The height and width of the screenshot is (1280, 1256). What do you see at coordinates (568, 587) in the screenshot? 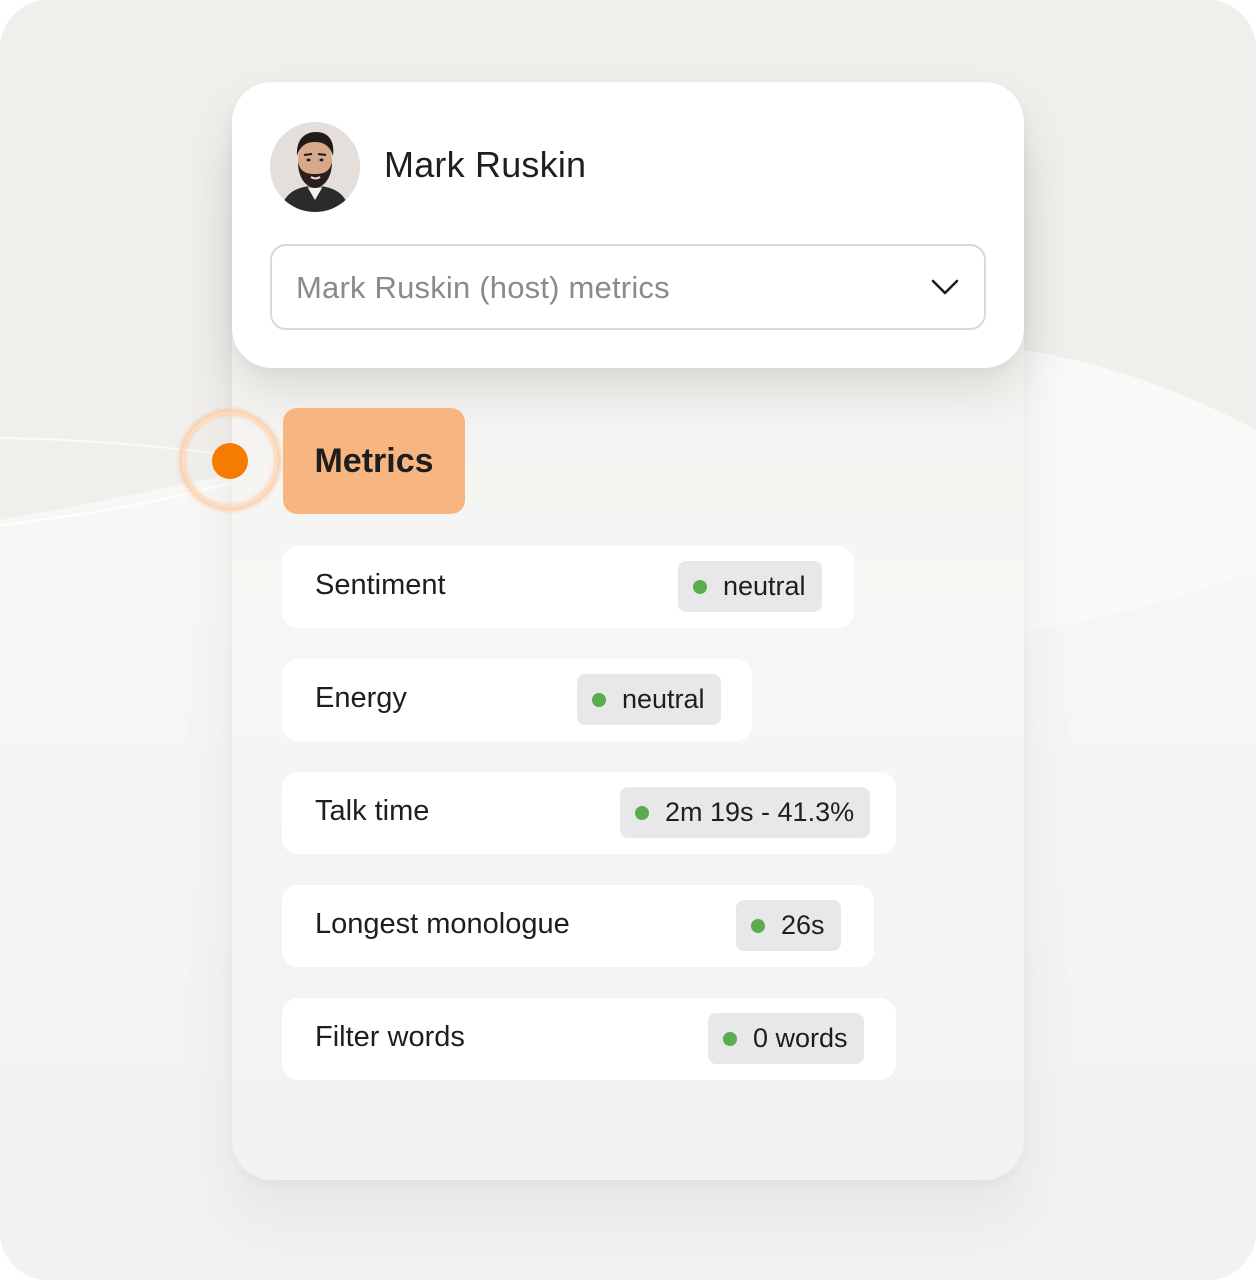
I see `metric-row-sentiment: Sentiment neutral` at bounding box center [568, 587].